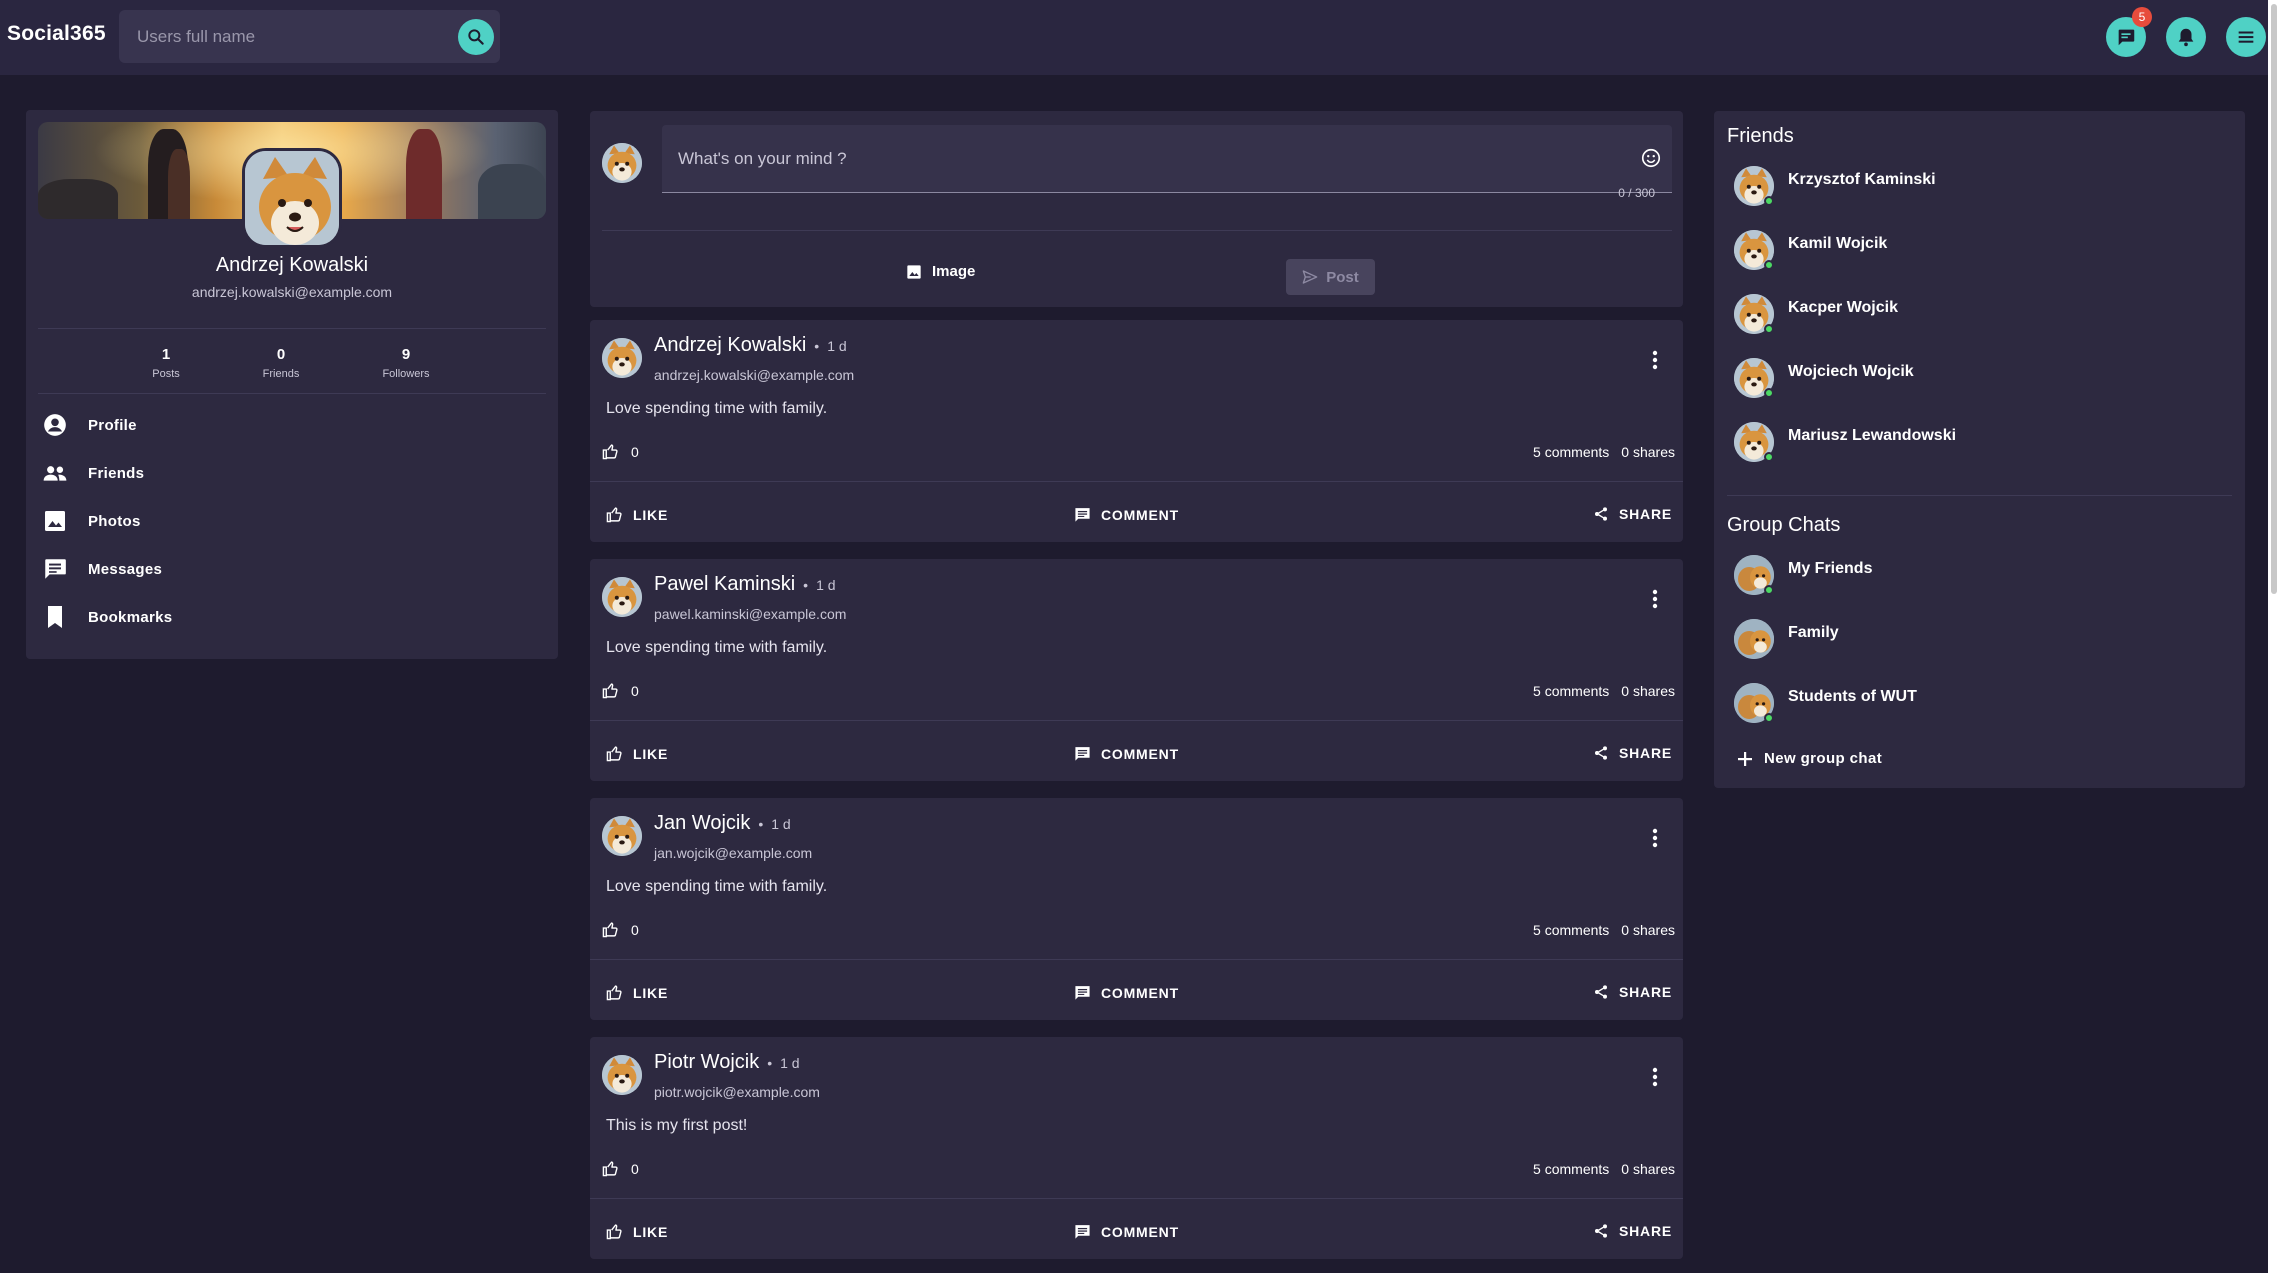 This screenshot has height=1273, width=2280. Describe the element at coordinates (406, 374) in the screenshot. I see `stat-followers-label: Followers` at that location.